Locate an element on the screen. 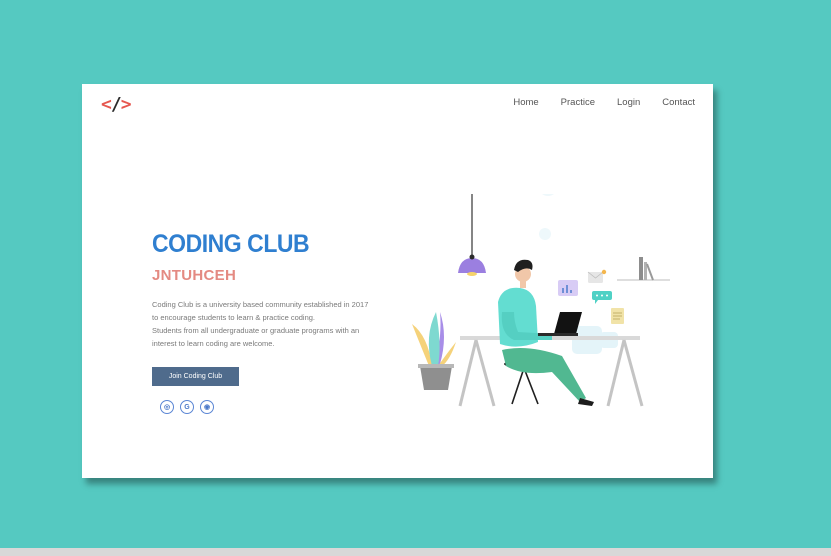 This screenshot has height=556, width=831. top-nav: Home Practice Login Contact is located at coordinates (604, 102).